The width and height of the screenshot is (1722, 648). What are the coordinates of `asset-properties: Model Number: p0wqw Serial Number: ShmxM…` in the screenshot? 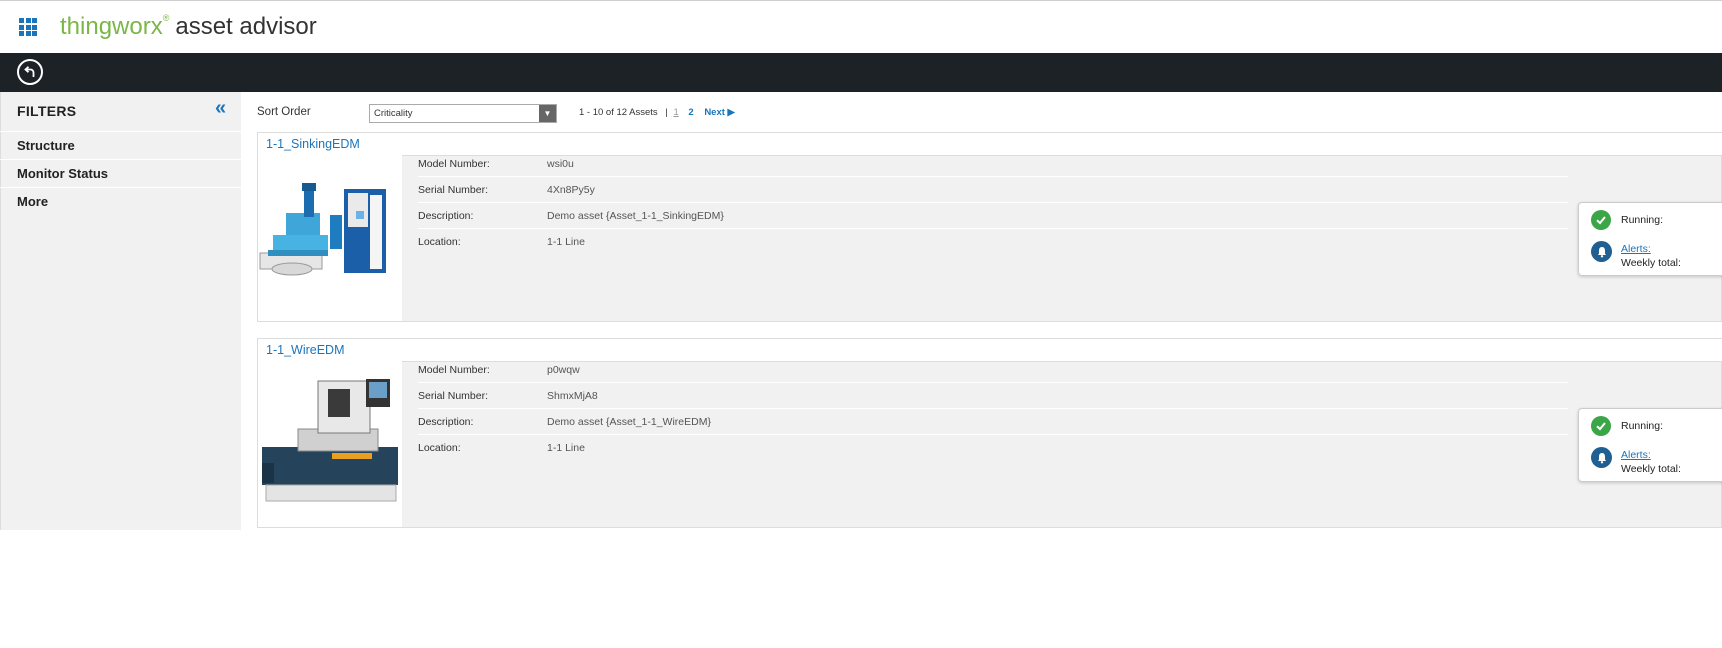 It's located at (993, 408).